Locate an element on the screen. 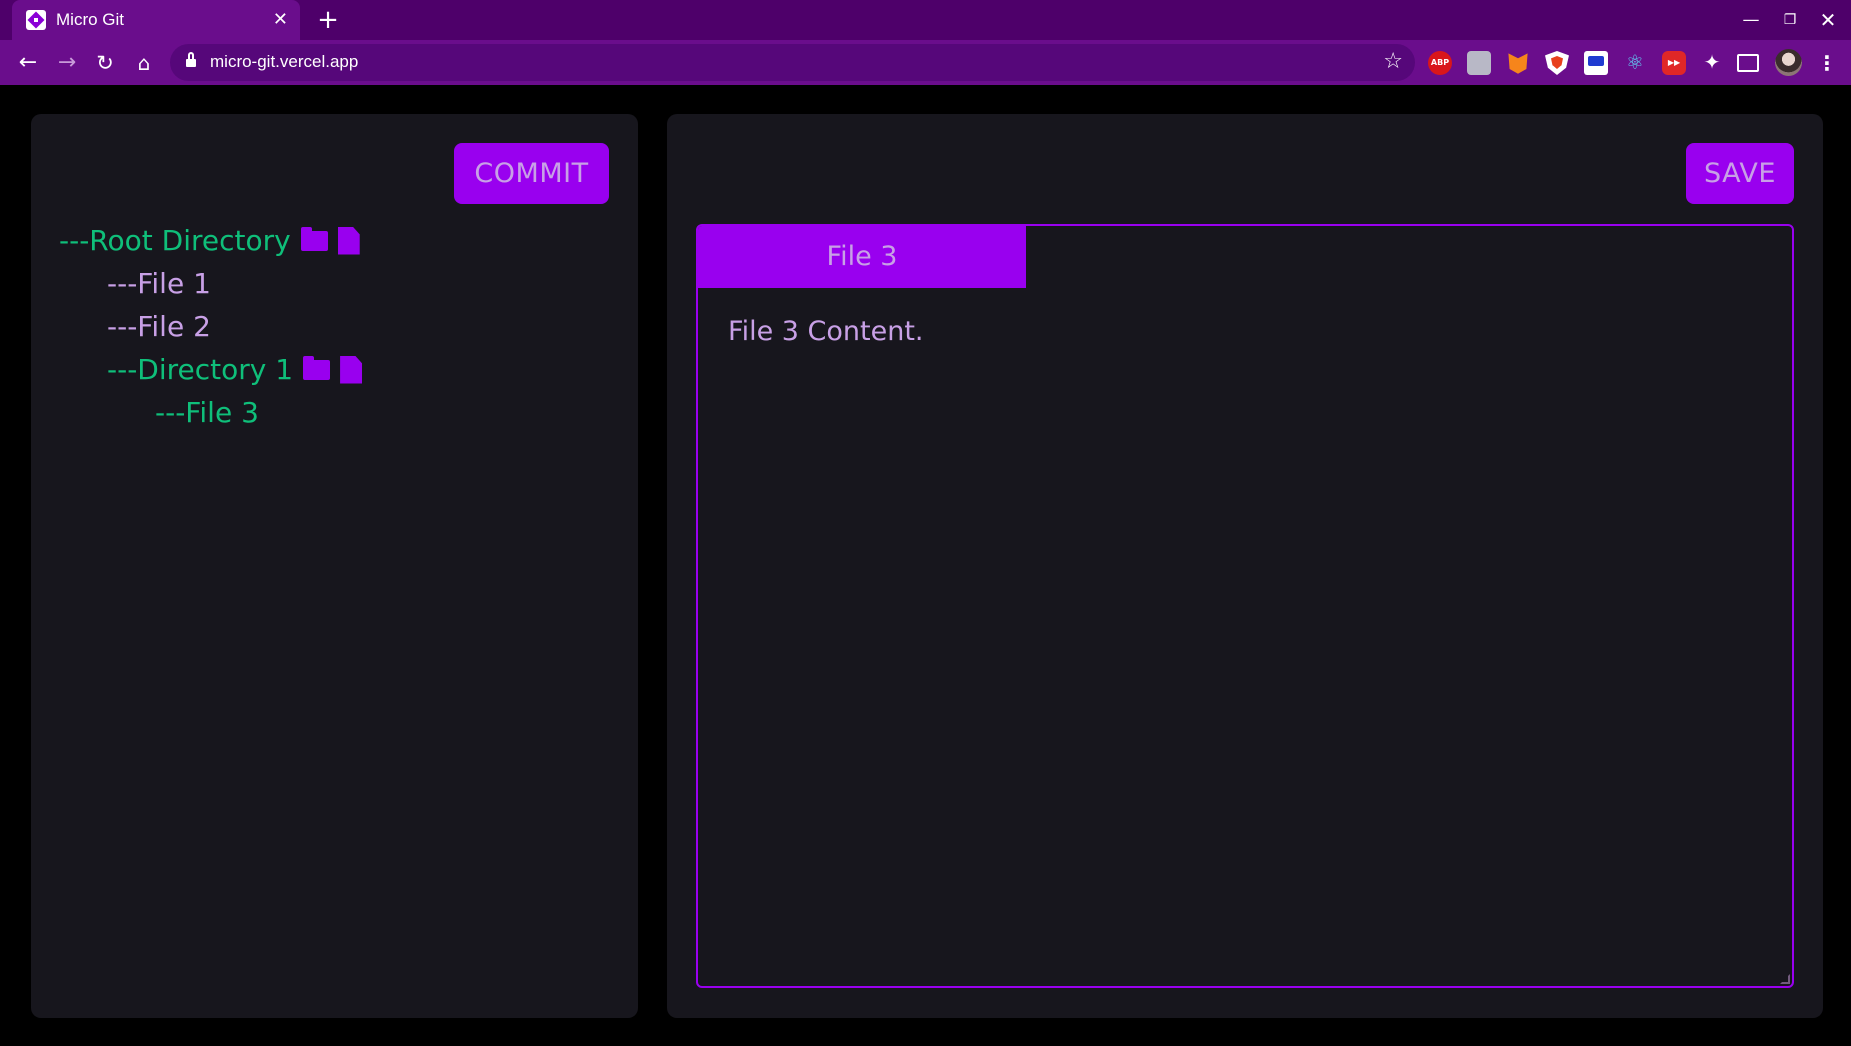  tree-item-label: ---File 3 is located at coordinates (207, 412).